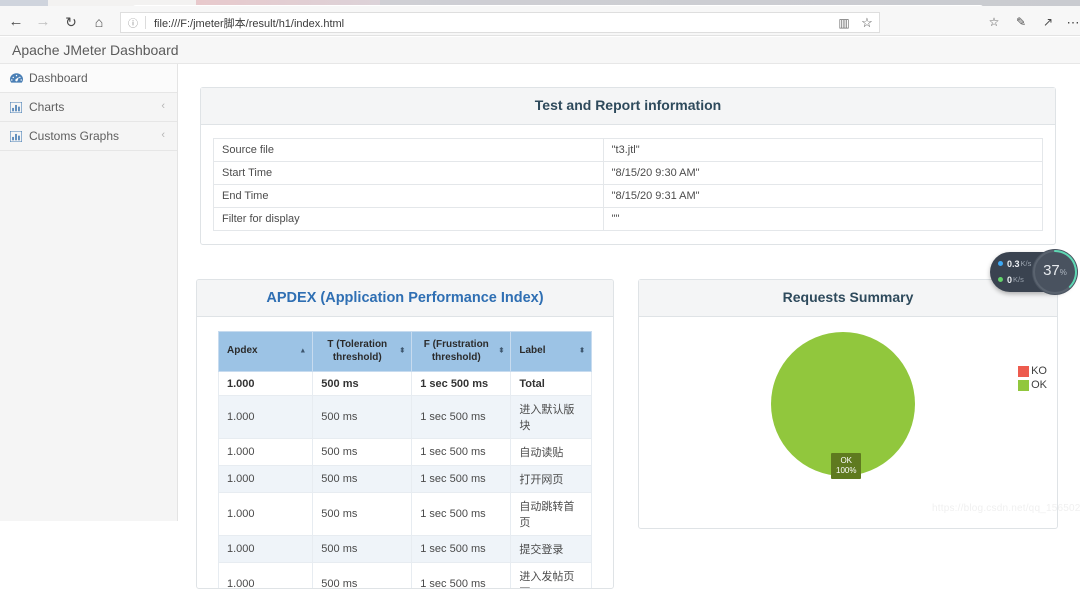 This screenshot has height=589, width=1080. What do you see at coordinates (1023, 385) in the screenshot?
I see `legend-swatch` at bounding box center [1023, 385].